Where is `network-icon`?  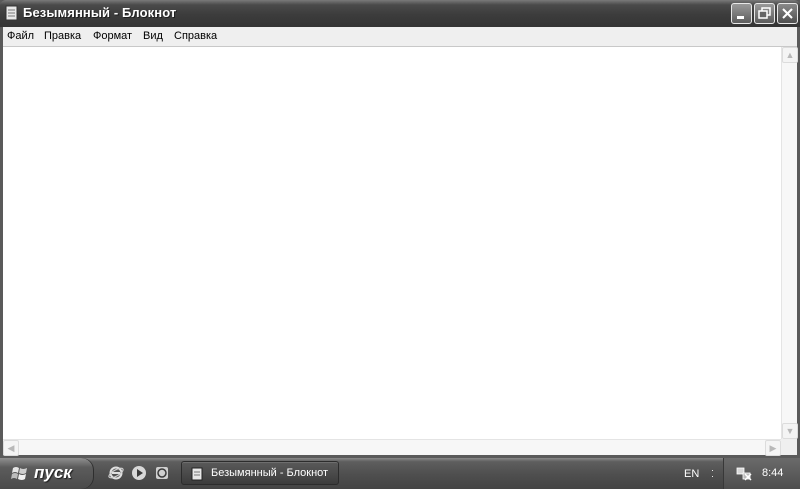 network-icon is located at coordinates (744, 474).